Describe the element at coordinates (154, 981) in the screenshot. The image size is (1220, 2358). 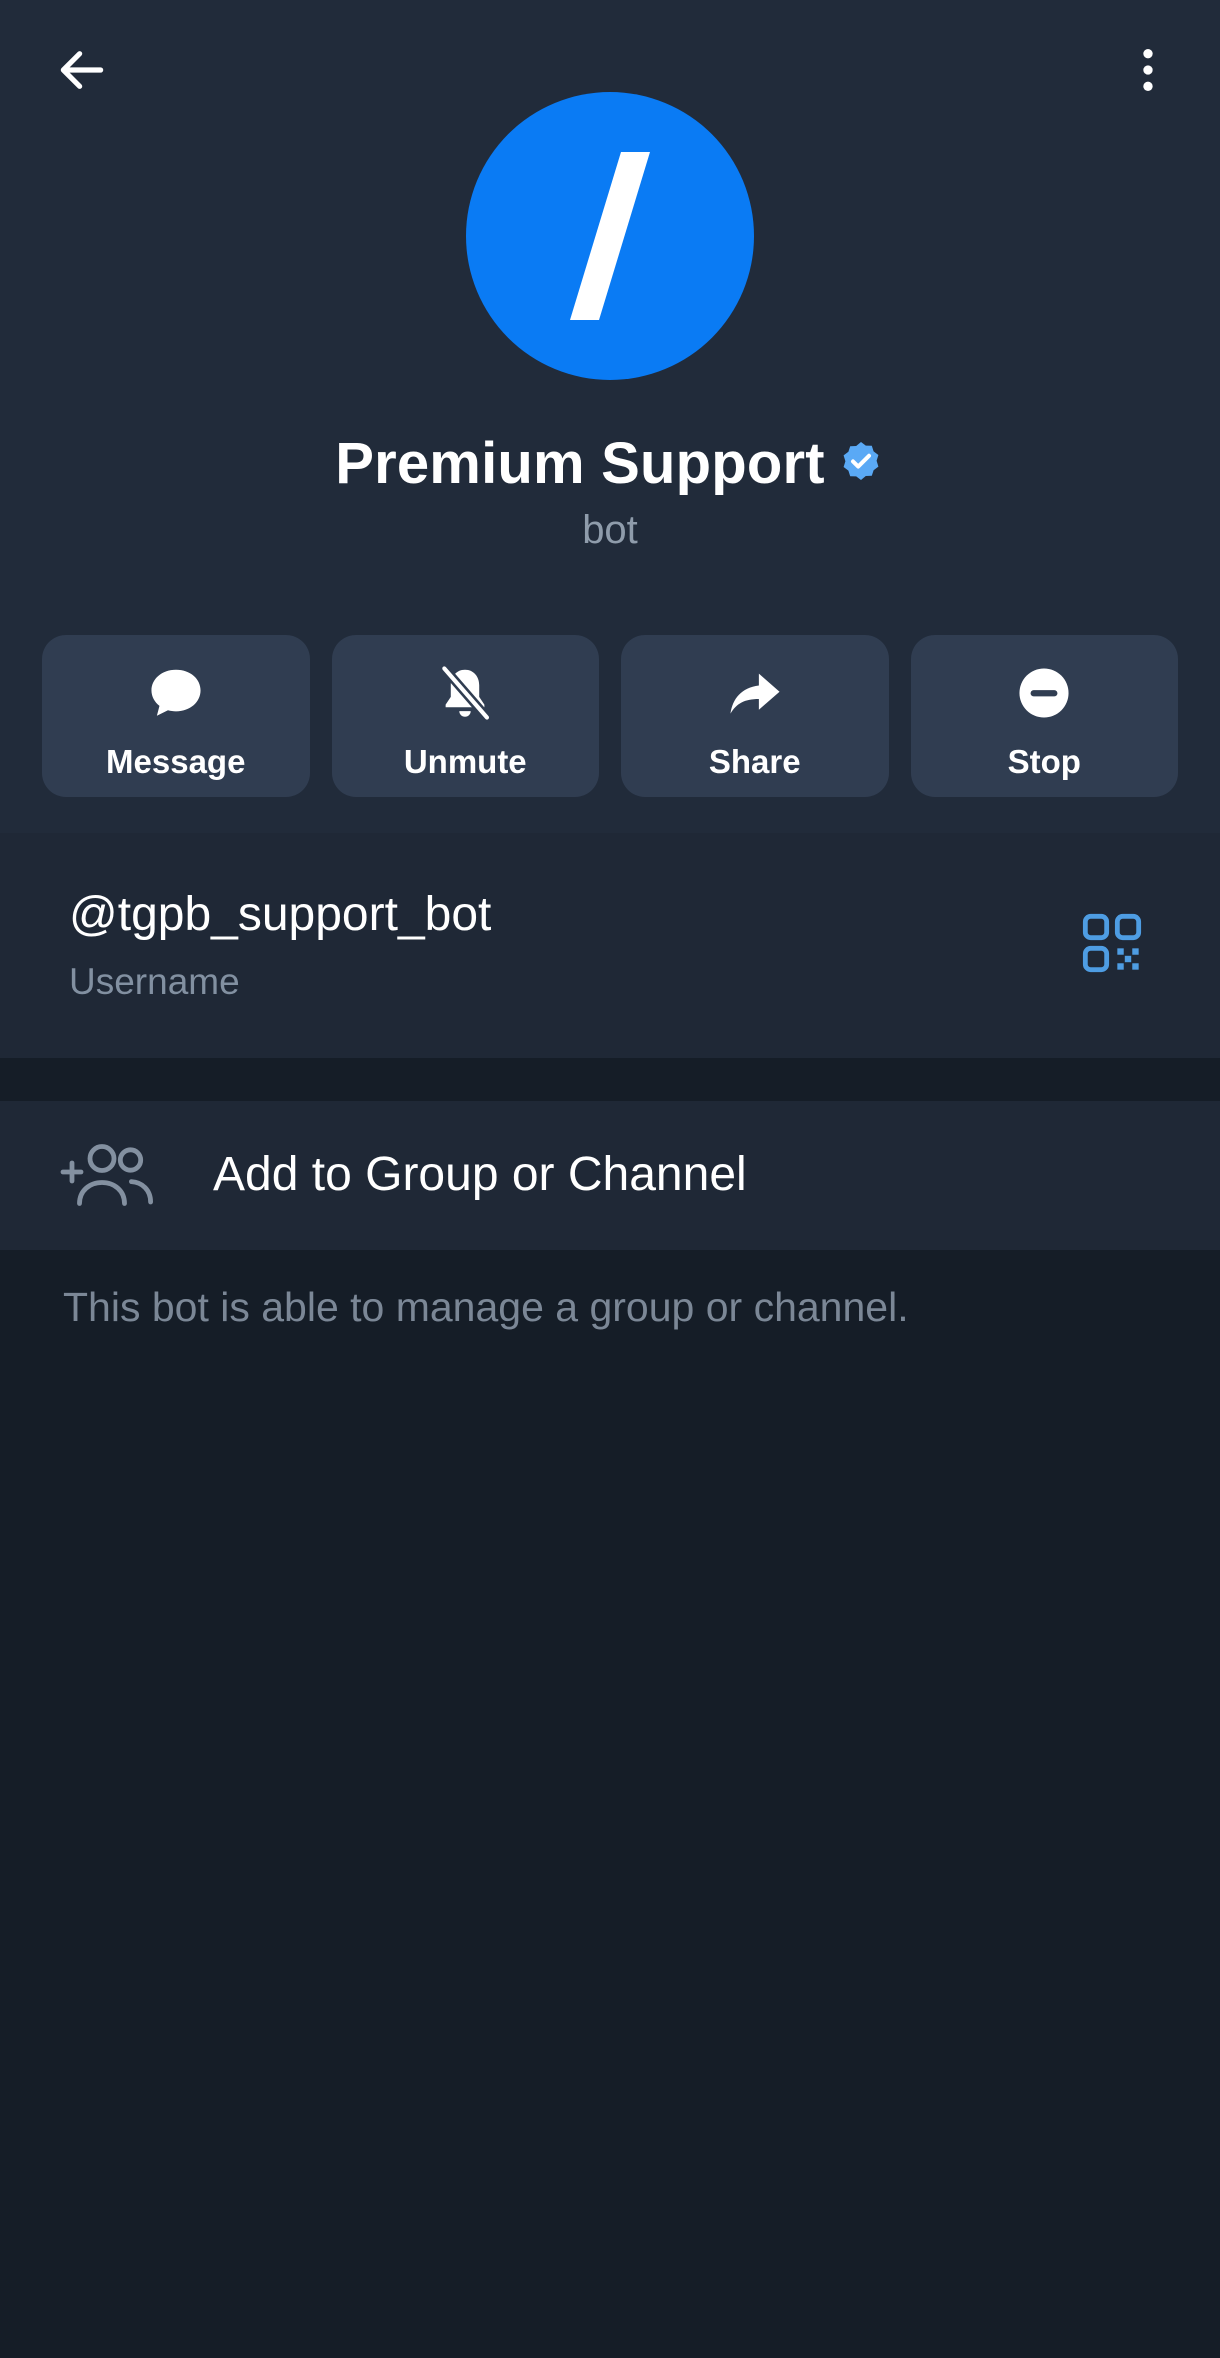
I see `username-label: Username` at that location.